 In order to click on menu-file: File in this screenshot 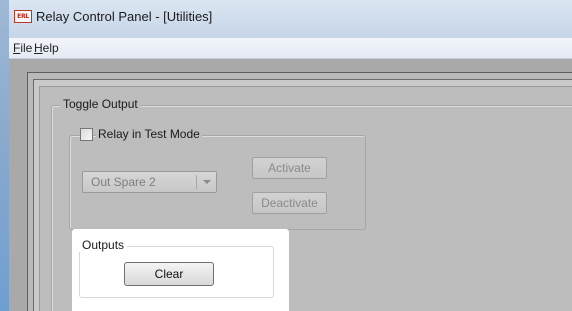, I will do `click(22, 48)`.